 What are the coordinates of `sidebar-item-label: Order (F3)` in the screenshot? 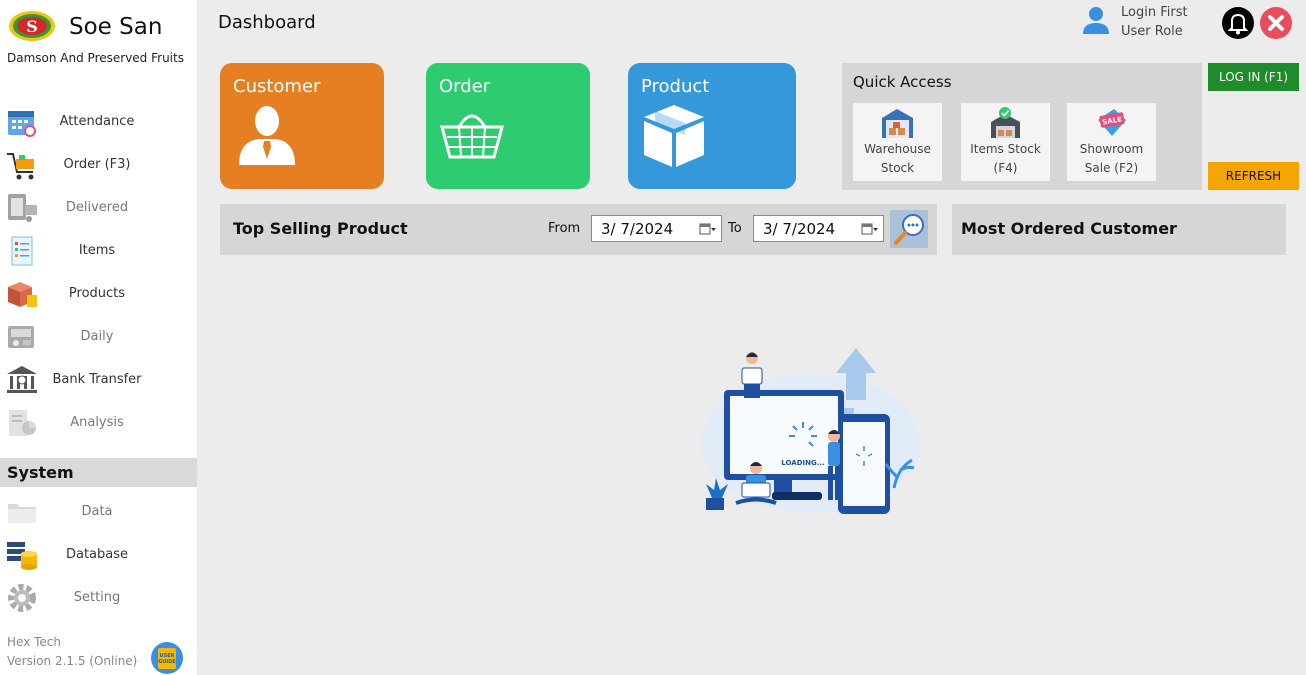 It's located at (97, 164).